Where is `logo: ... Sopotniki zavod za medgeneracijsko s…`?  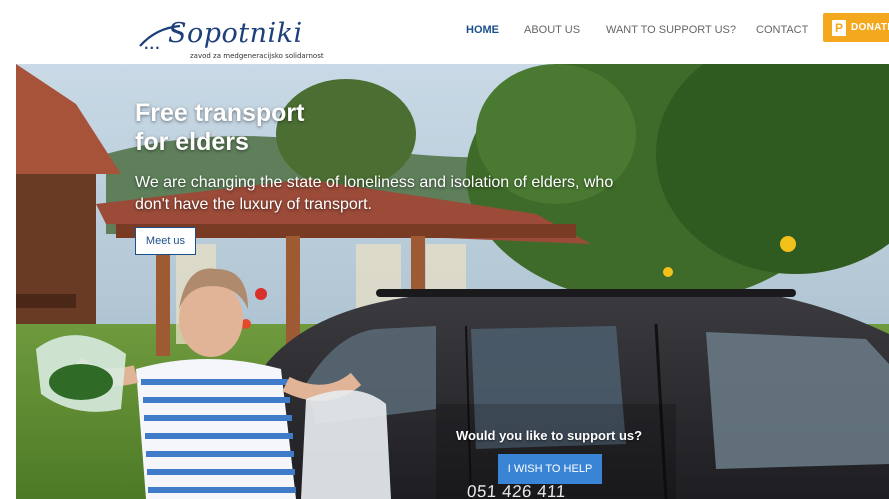
logo: ... Sopotniki zavod za medgeneracijsko s… is located at coordinates (231, 36).